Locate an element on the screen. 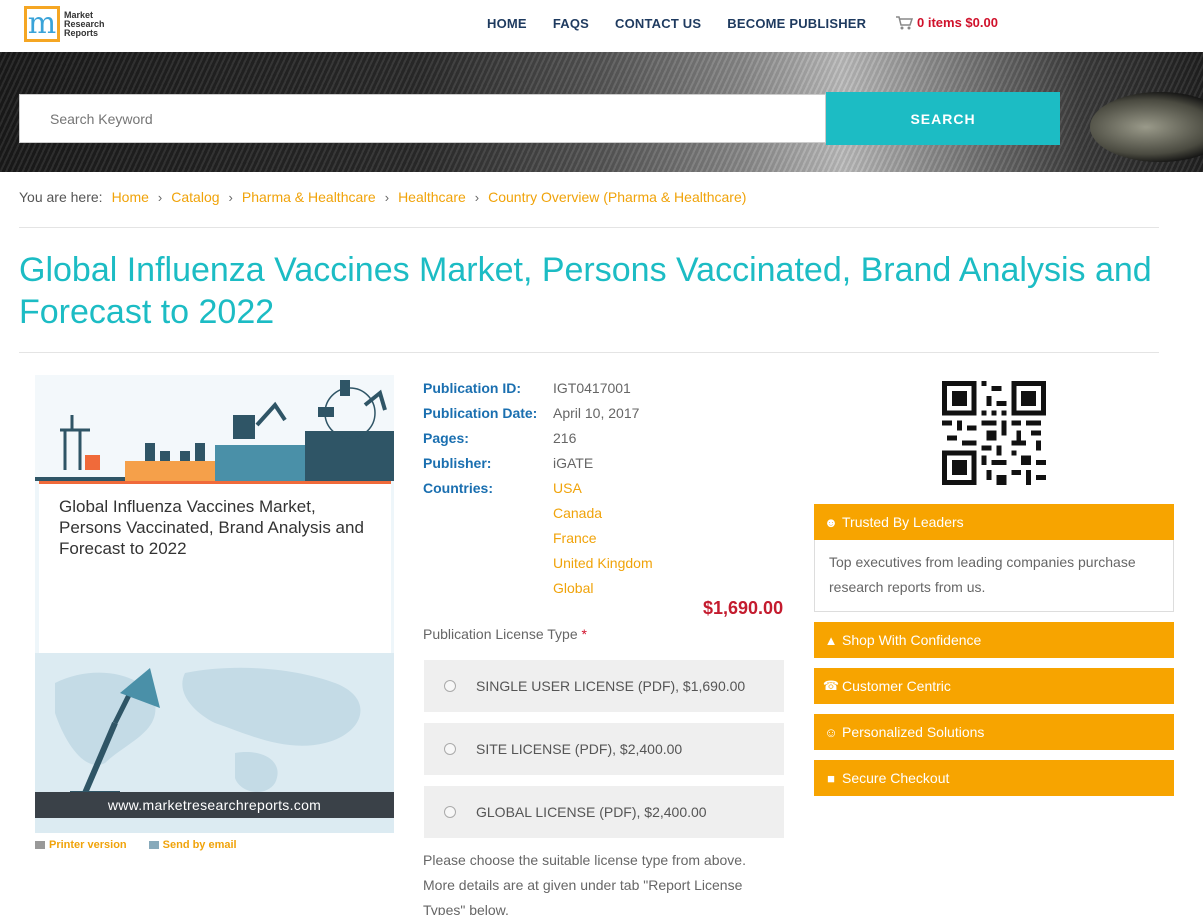  thumbs-up-icon: ▲ is located at coordinates (831, 640).